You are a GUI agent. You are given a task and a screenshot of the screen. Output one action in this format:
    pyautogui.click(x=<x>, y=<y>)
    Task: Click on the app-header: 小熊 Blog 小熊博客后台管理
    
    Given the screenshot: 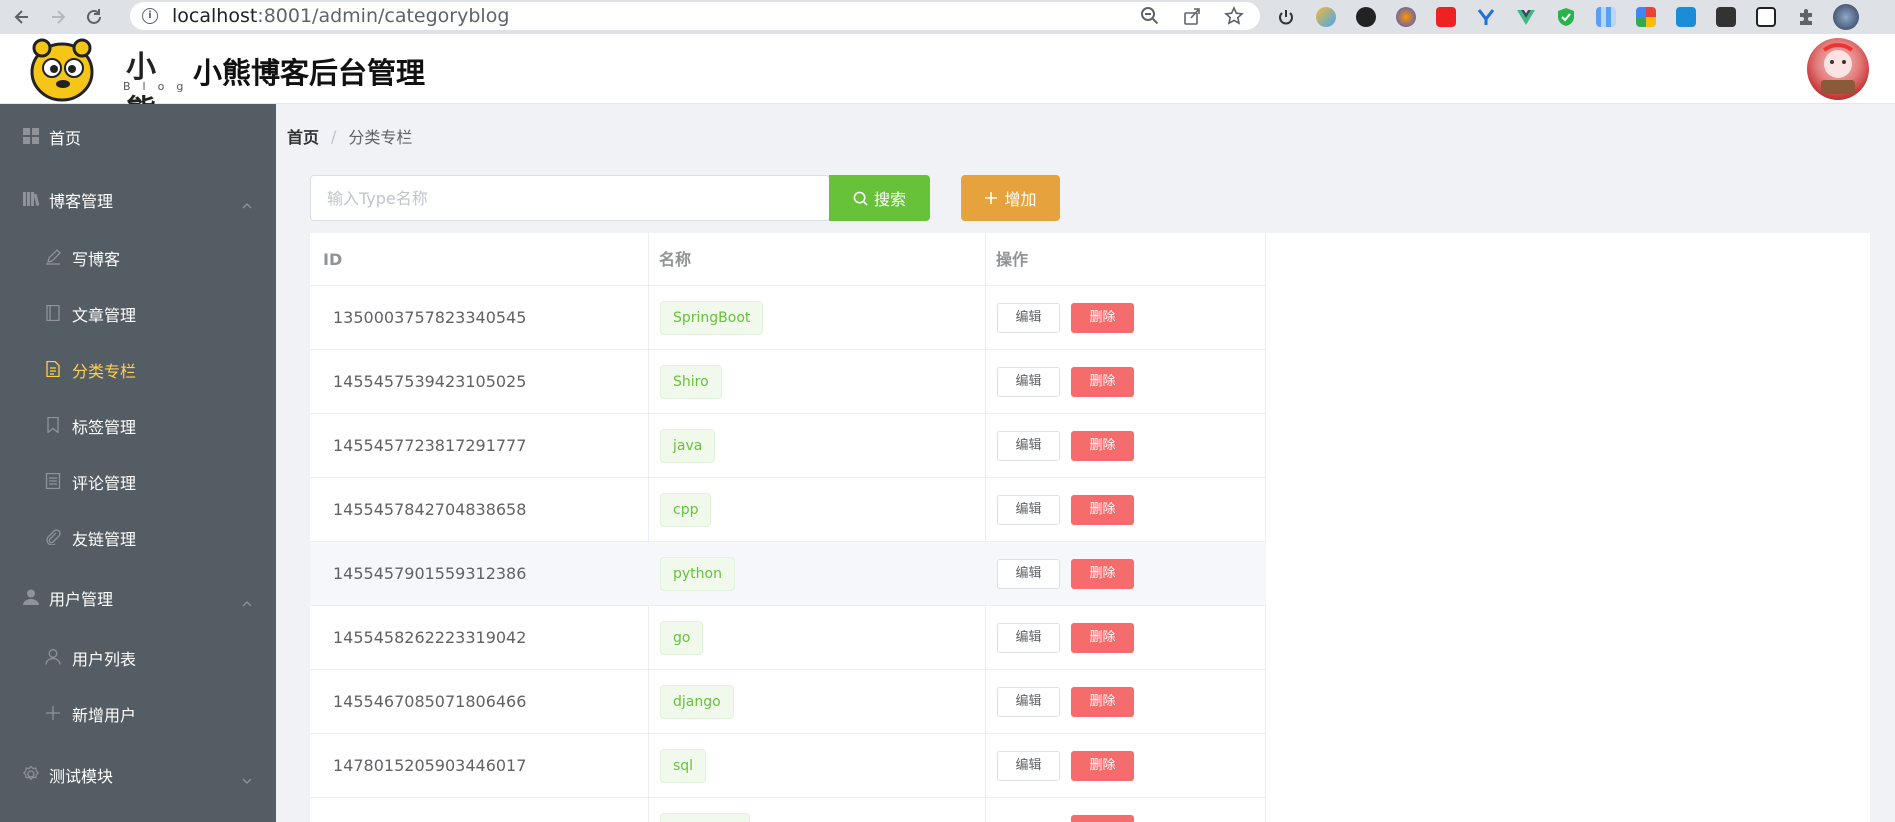 What is the action you would take?
    pyautogui.click(x=947, y=81)
    